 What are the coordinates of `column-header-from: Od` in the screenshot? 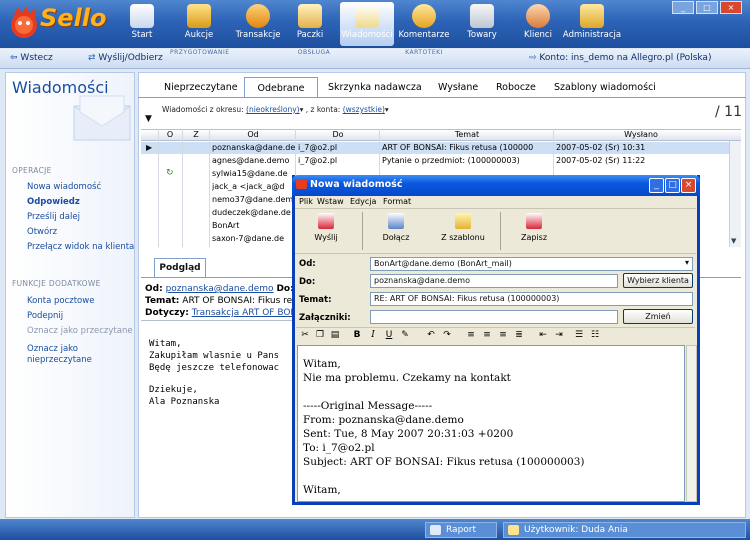 It's located at (253, 134).